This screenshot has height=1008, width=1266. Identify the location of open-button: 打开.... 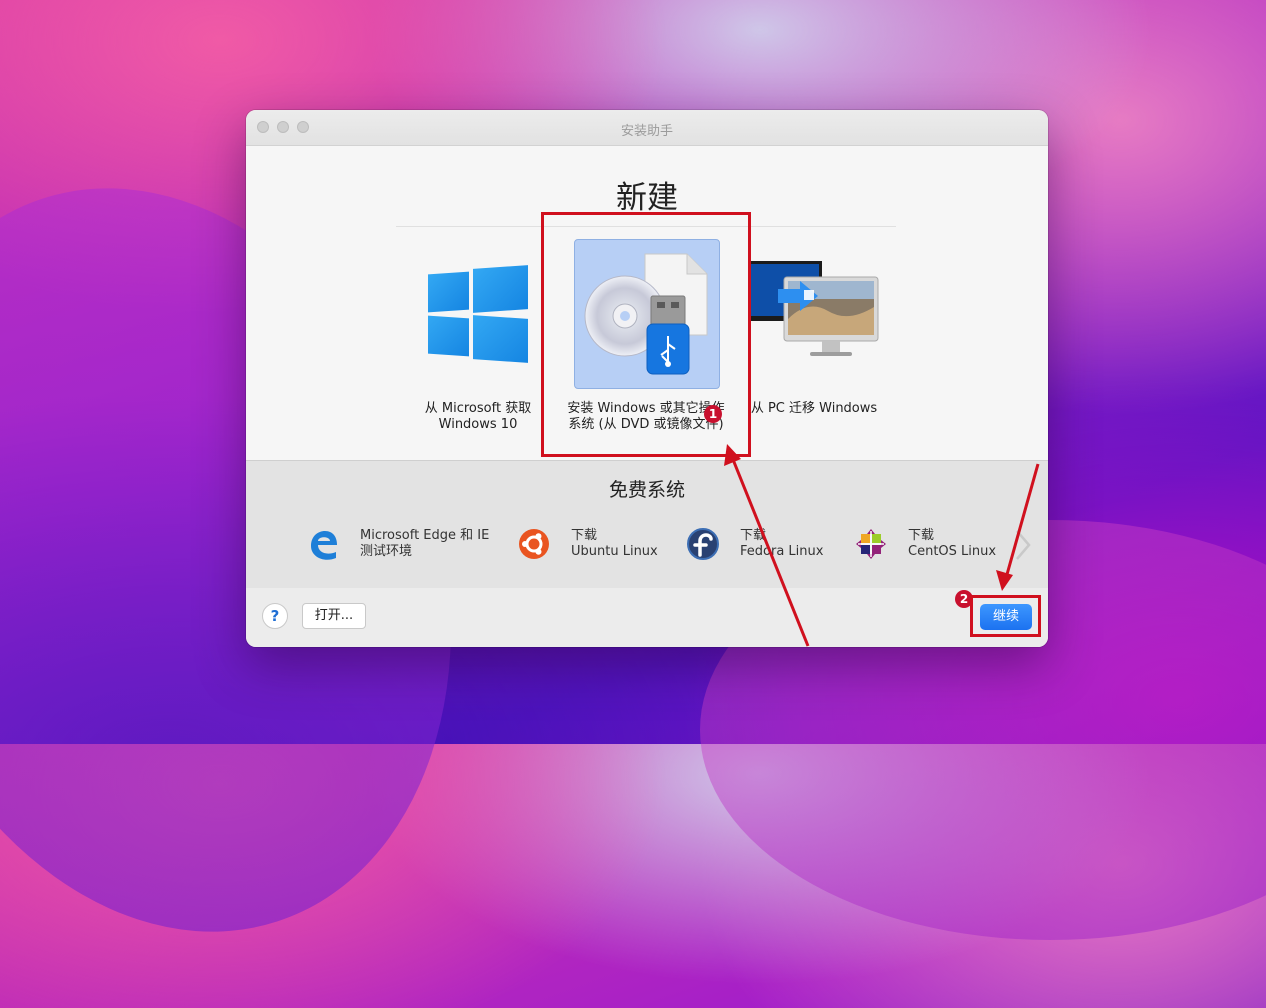
(334, 616).